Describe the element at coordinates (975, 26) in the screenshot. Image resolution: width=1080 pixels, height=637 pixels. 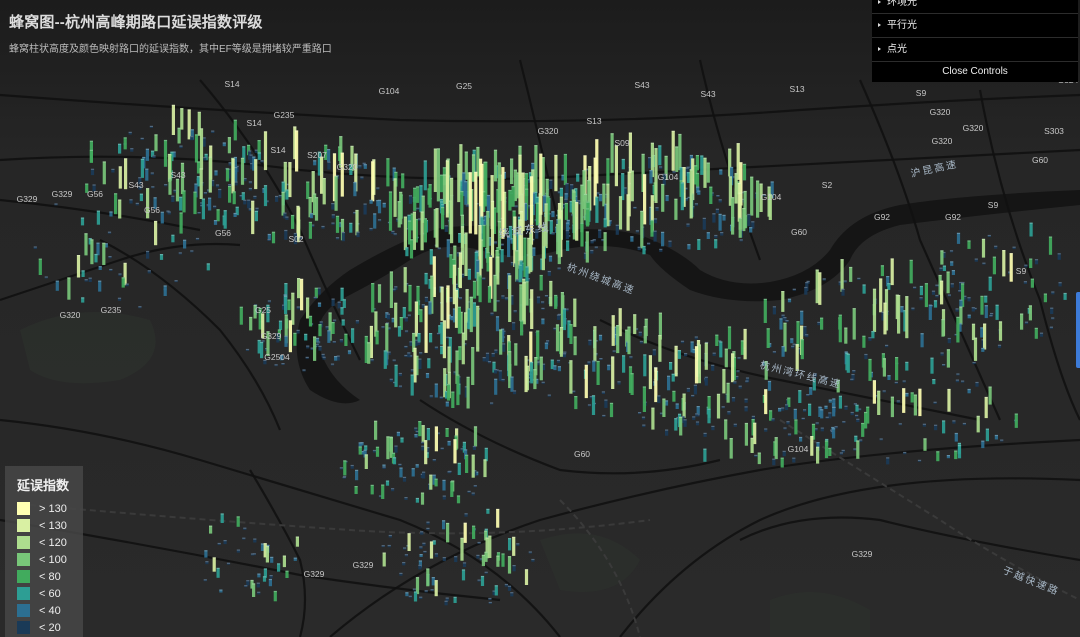
I see `control-directional-light: 平行光` at that location.